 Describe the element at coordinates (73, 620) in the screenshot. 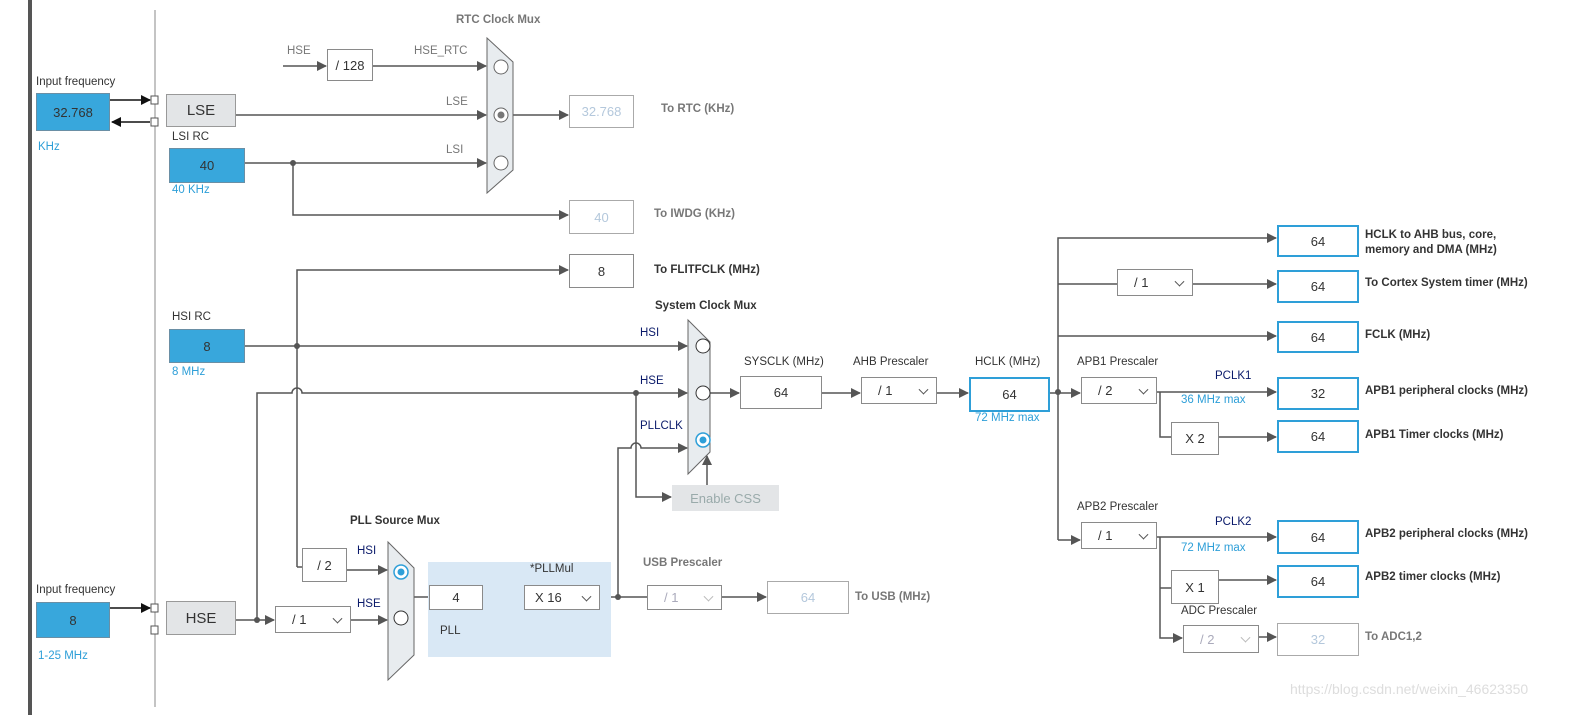

I see `hse-frequency-input: 8` at that location.